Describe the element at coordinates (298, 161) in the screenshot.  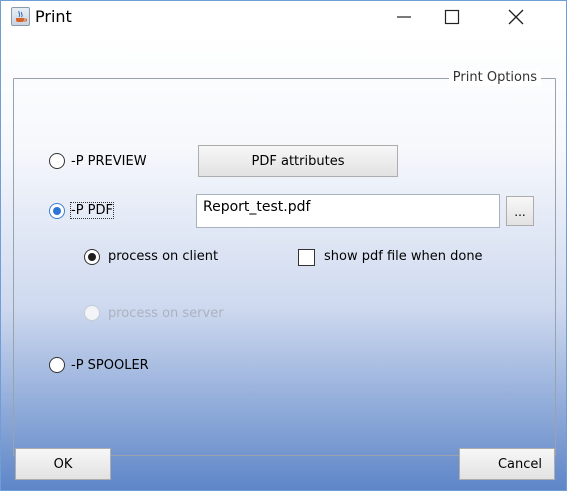
I see `pdf-attributes-button: PDF attributes` at that location.